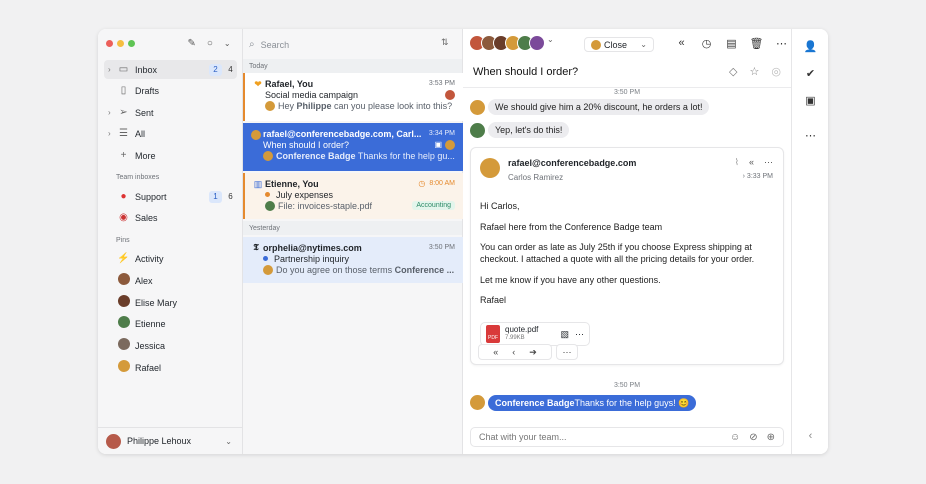 Image resolution: width=926 pixels, height=484 pixels. Describe the element at coordinates (619, 44) in the screenshot. I see `close-conversation-button: Close ⌄` at that location.